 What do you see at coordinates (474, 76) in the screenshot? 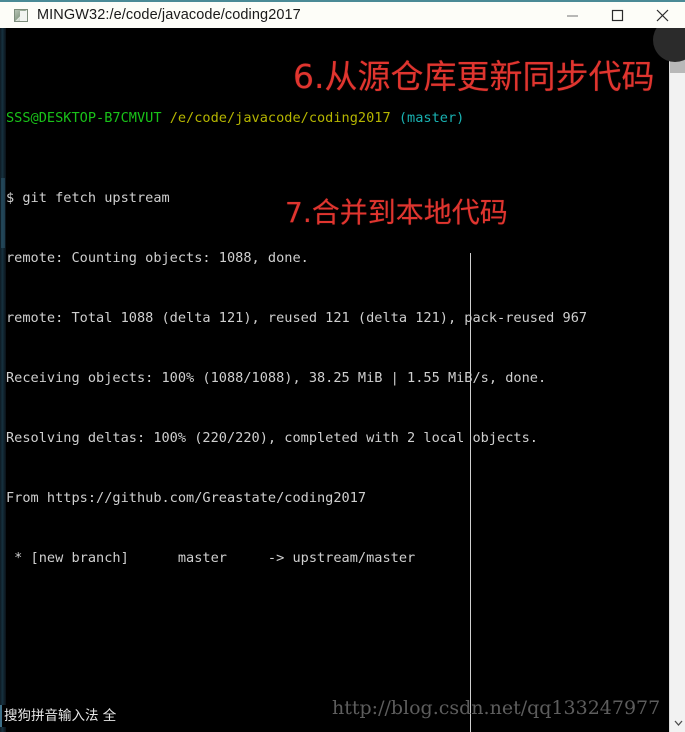
I see `annotation-step-6: 6.从源仓库更新同步代码` at bounding box center [474, 76].